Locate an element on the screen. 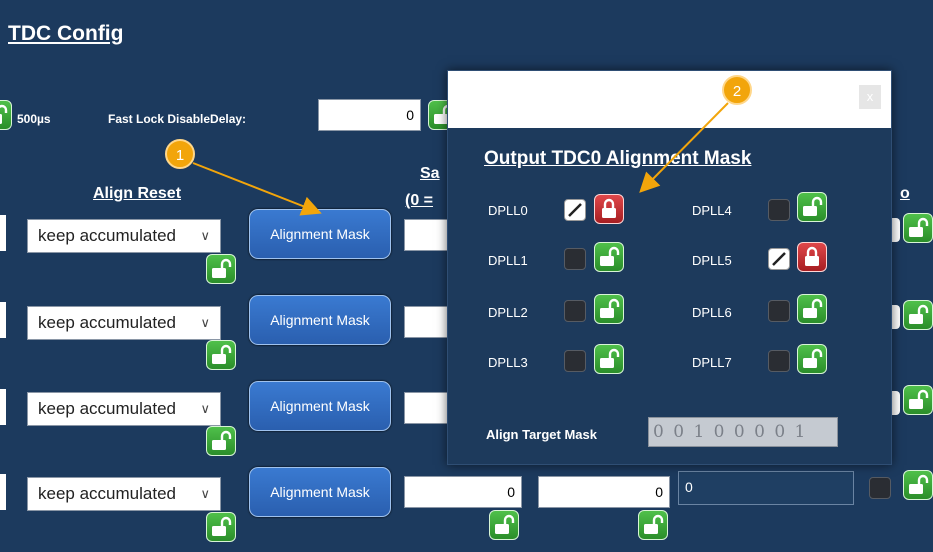 This screenshot has width=933, height=552. annotation-badge-2: 2 is located at coordinates (737, 90).